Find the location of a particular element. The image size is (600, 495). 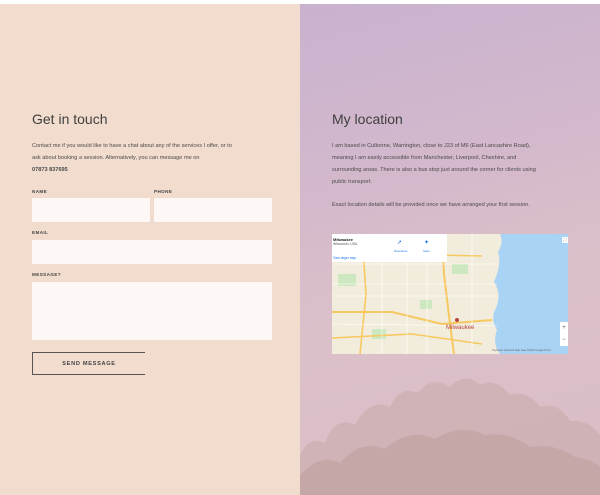

email-label: EMAIL is located at coordinates (40, 232).